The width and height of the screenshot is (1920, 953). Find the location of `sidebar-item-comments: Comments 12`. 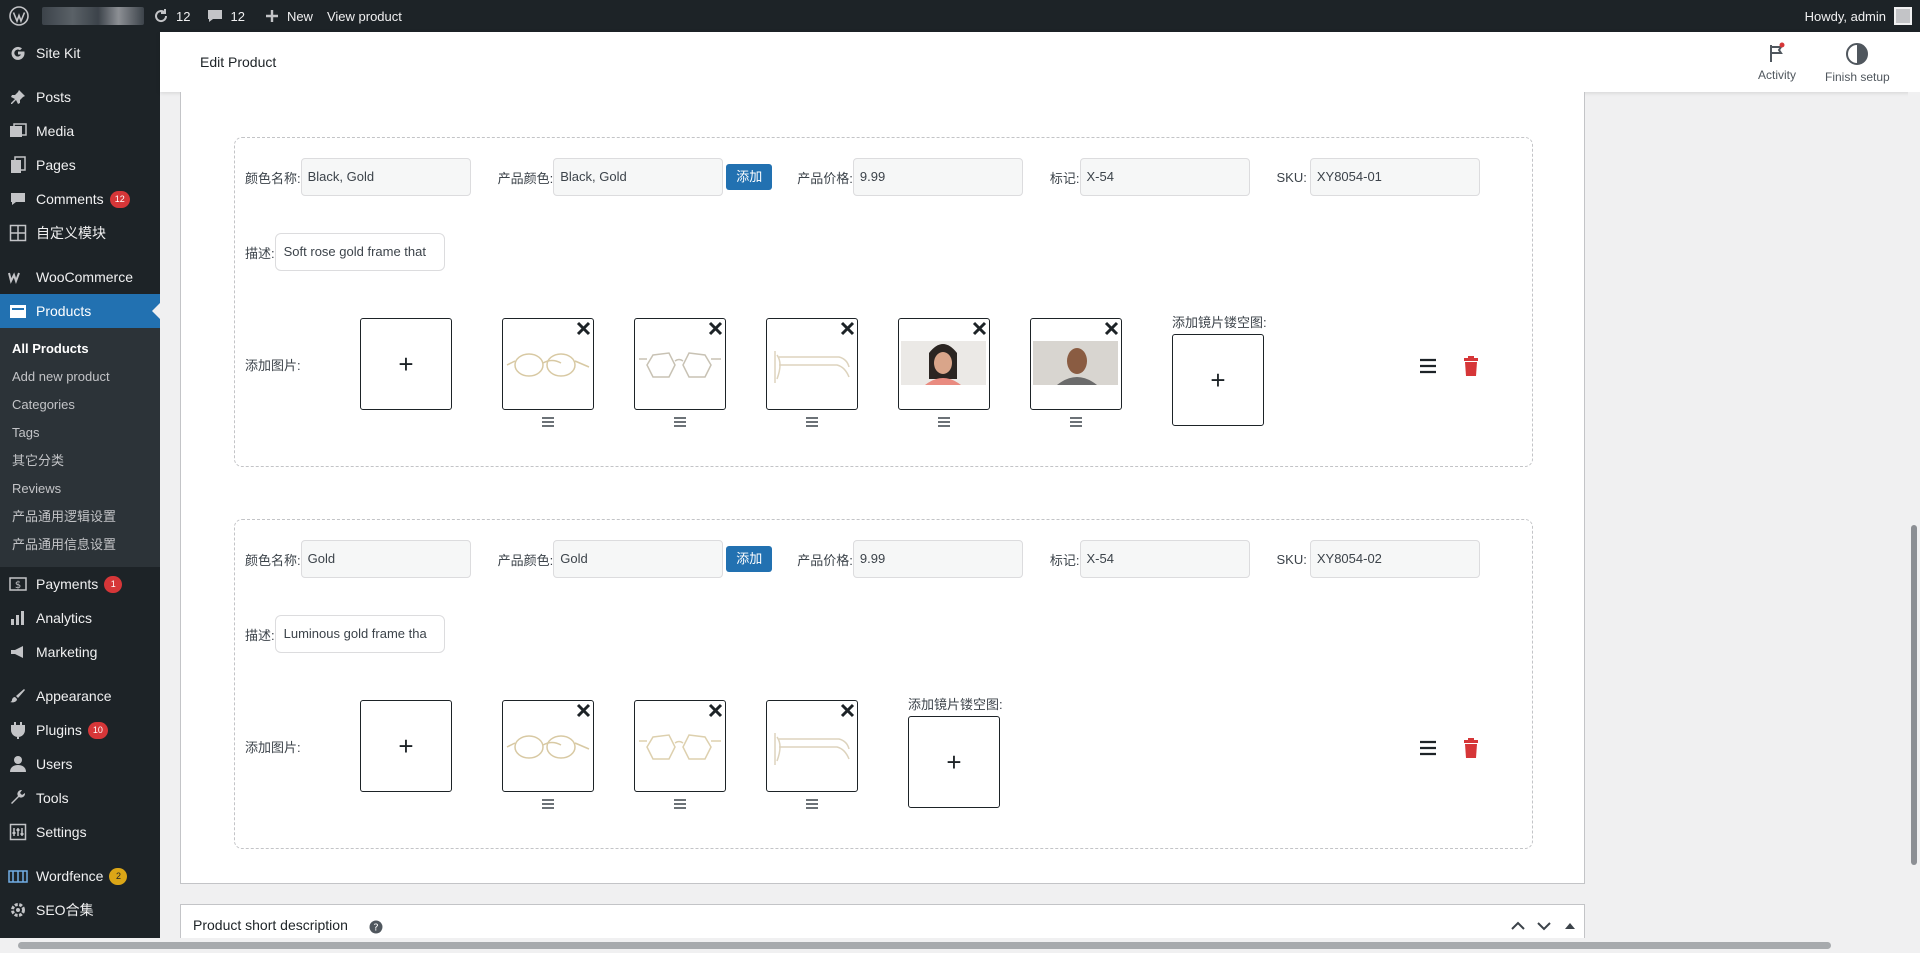

sidebar-item-comments: Comments 12 is located at coordinates (80, 199).